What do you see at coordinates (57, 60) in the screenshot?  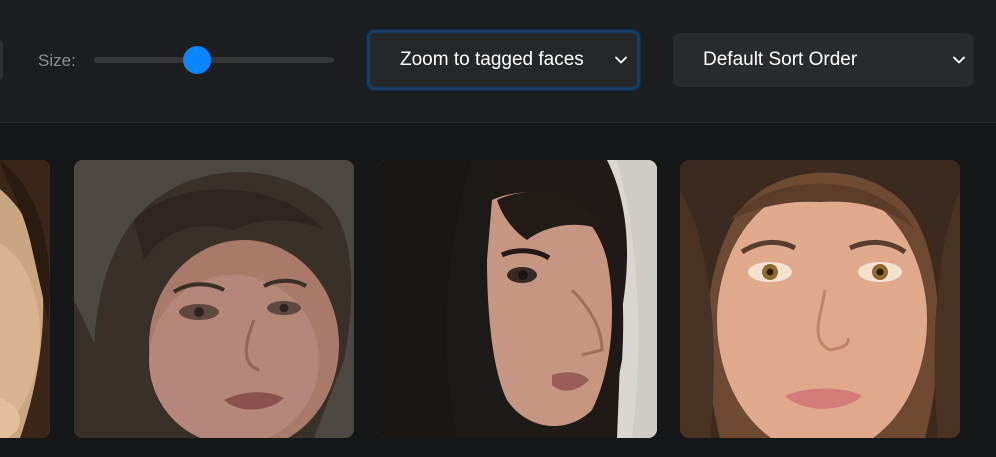 I see `size-label: Size:` at bounding box center [57, 60].